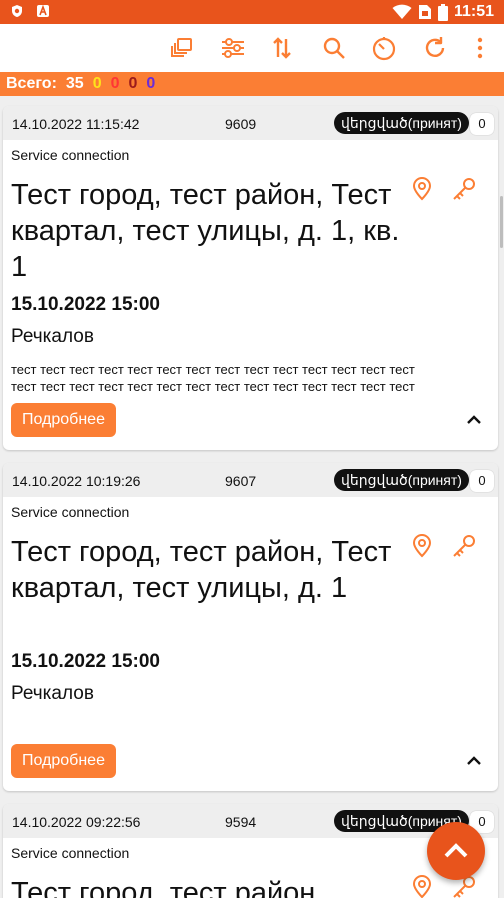 The height and width of the screenshot is (898, 504). I want to click on scrollbar-thumb, so click(501, 222).